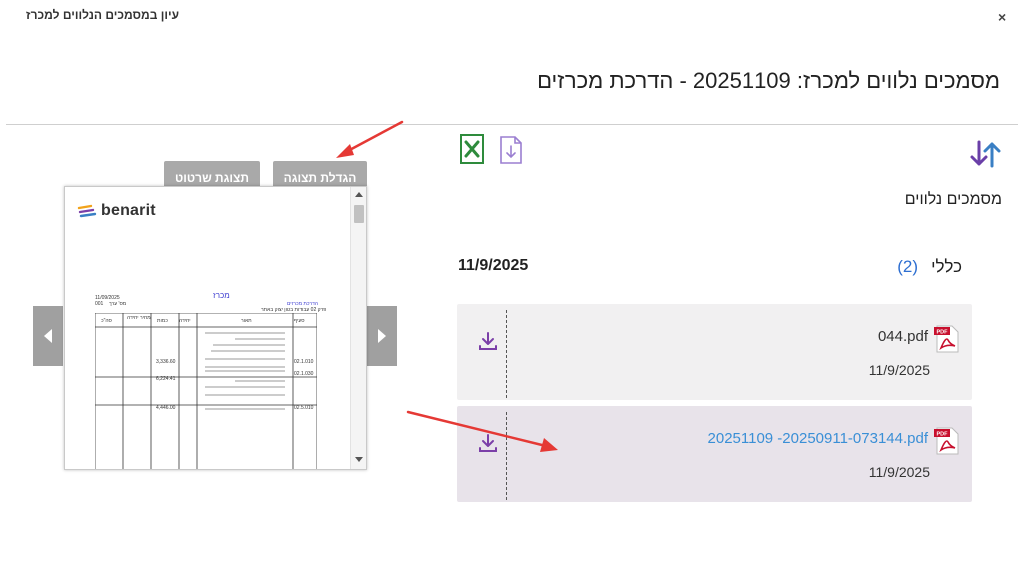 This screenshot has height=586, width=1024. What do you see at coordinates (511, 149) in the screenshot?
I see `download-all-icon` at bounding box center [511, 149].